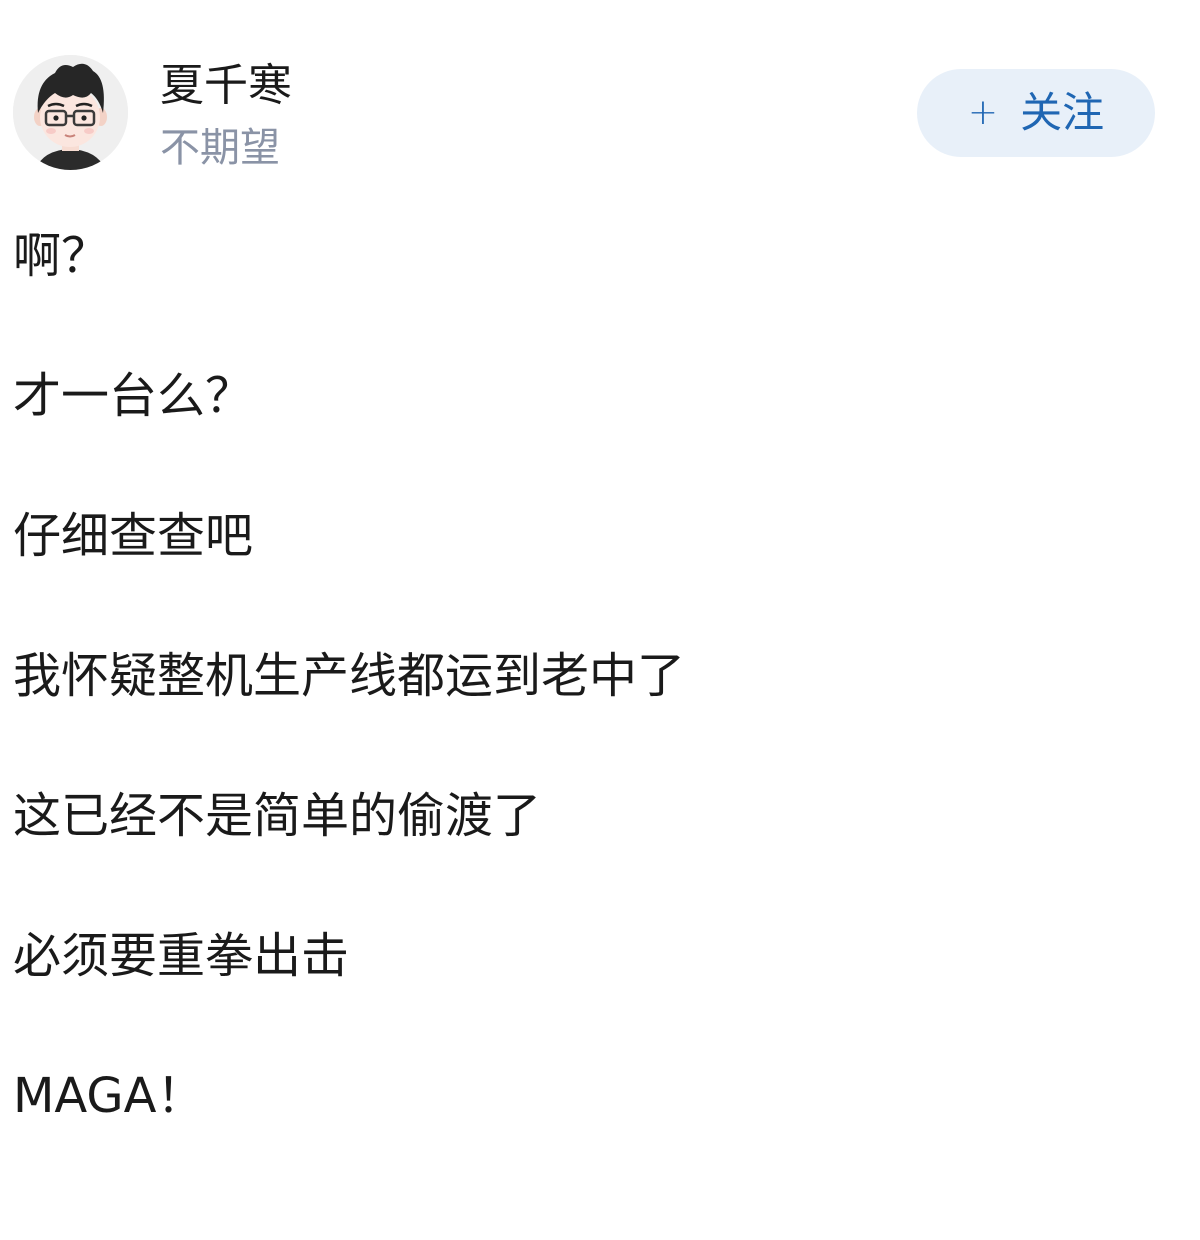 The height and width of the screenshot is (1240, 1200). What do you see at coordinates (181, 956) in the screenshot?
I see `post-line: 必须要重拳出击` at bounding box center [181, 956].